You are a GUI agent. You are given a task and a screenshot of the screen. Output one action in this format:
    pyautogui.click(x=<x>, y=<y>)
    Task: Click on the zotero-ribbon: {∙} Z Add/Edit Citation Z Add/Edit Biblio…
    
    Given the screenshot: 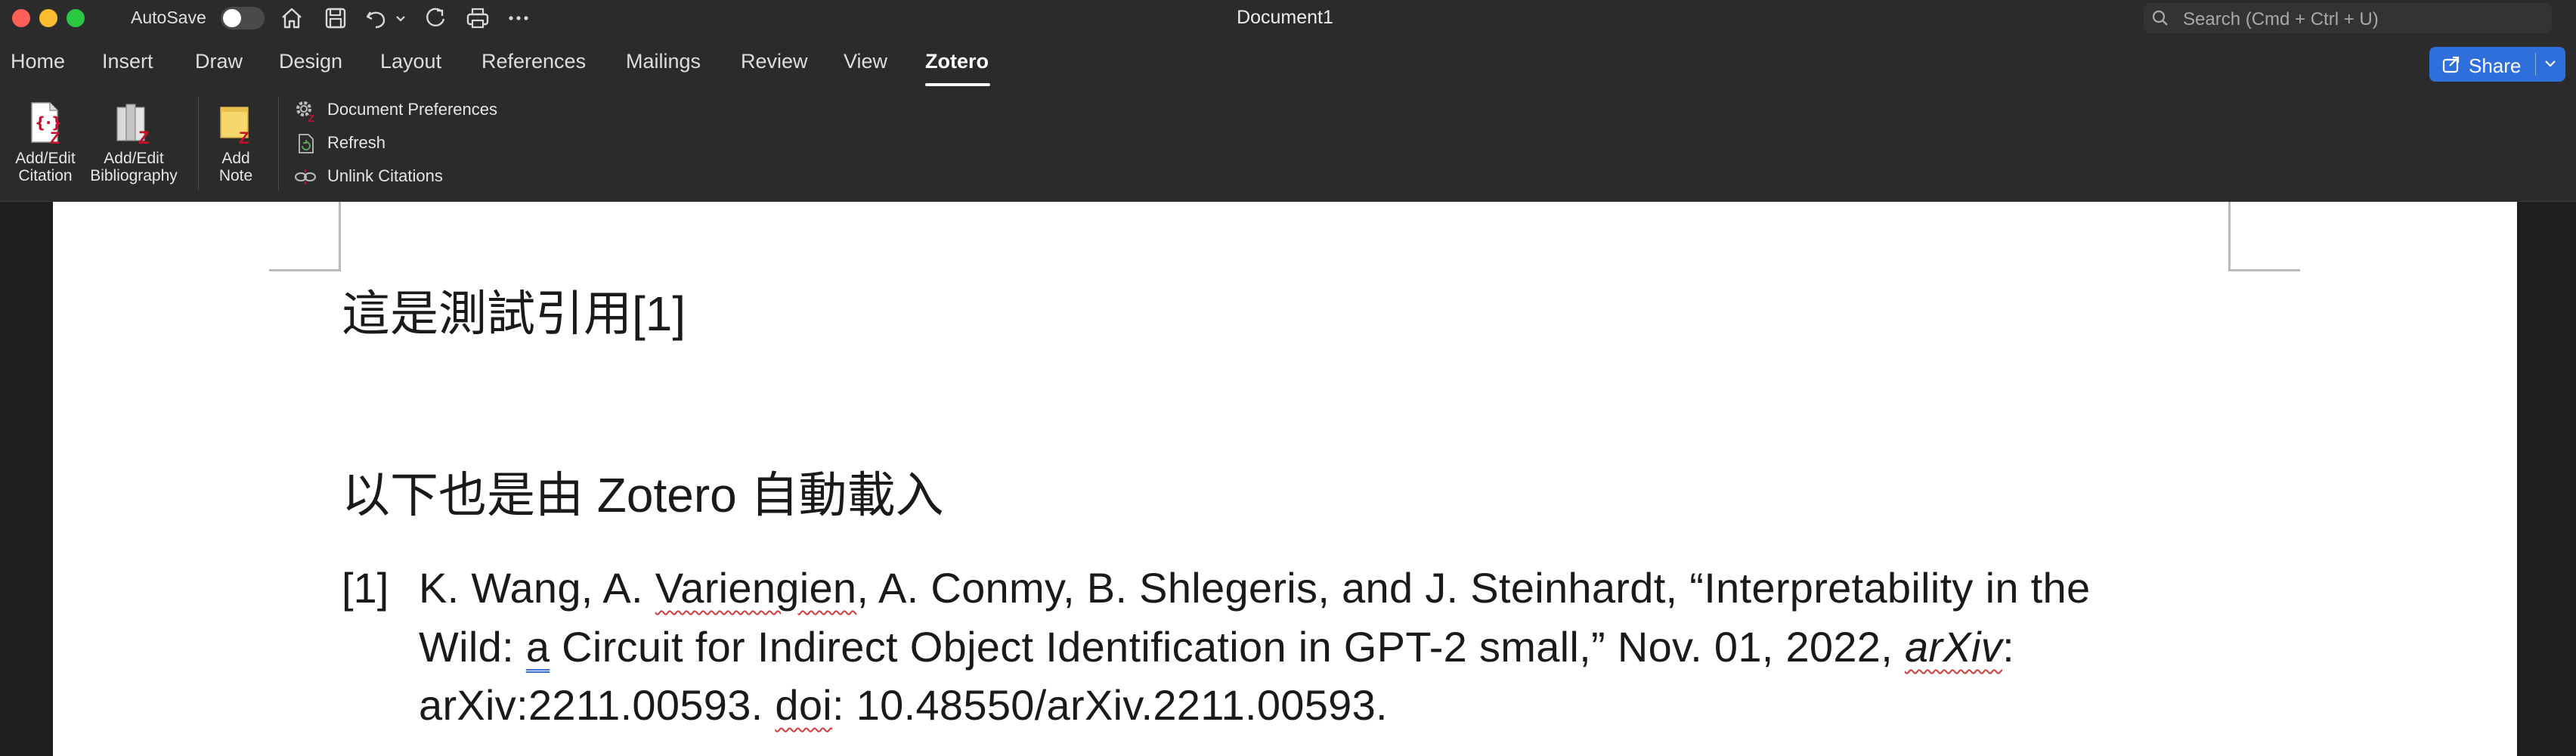 What is the action you would take?
    pyautogui.click(x=1288, y=145)
    